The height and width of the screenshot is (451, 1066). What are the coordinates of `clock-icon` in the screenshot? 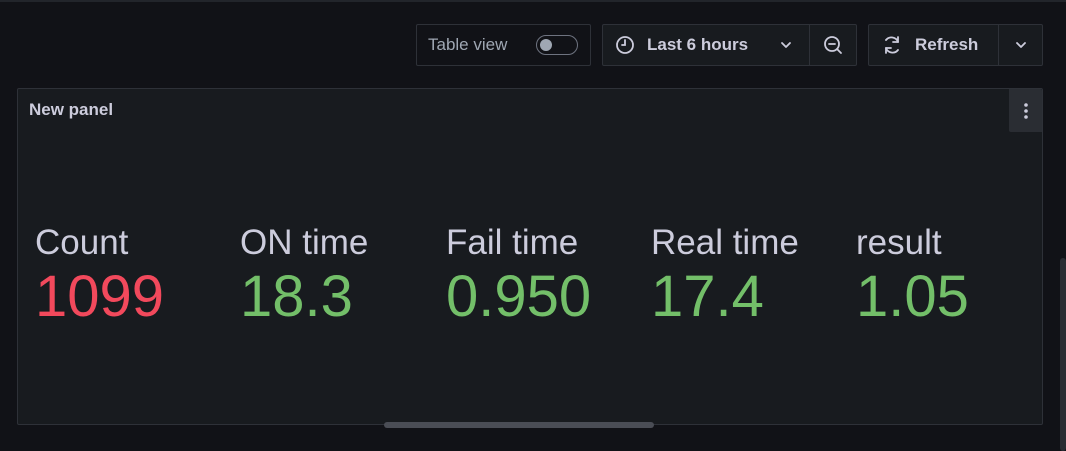 It's located at (625, 45).